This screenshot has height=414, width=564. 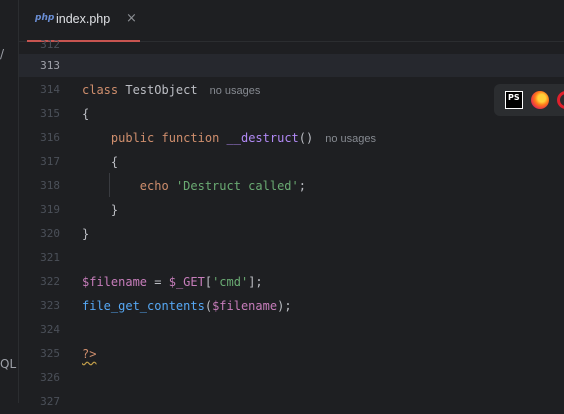 What do you see at coordinates (208, 282) in the screenshot?
I see `bracket: [` at bounding box center [208, 282].